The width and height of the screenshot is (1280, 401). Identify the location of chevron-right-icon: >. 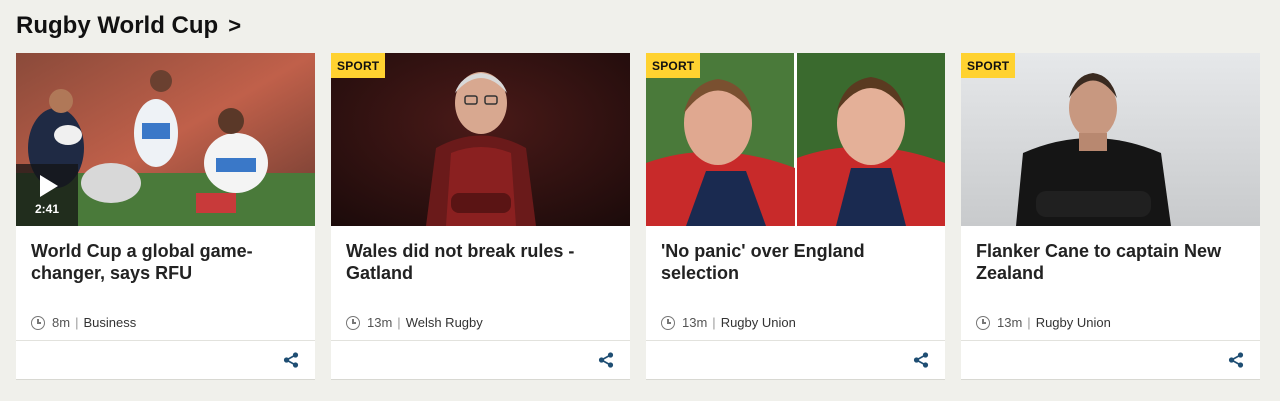
(235, 25).